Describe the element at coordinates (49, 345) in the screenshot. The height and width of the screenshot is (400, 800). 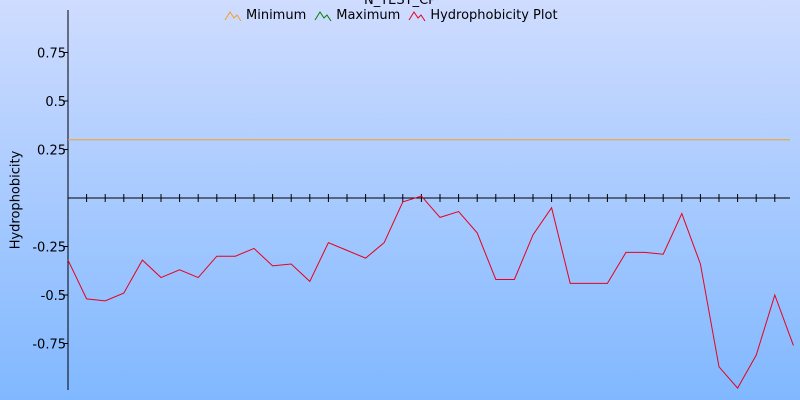
I see `y-tick-label: -0.75` at that location.